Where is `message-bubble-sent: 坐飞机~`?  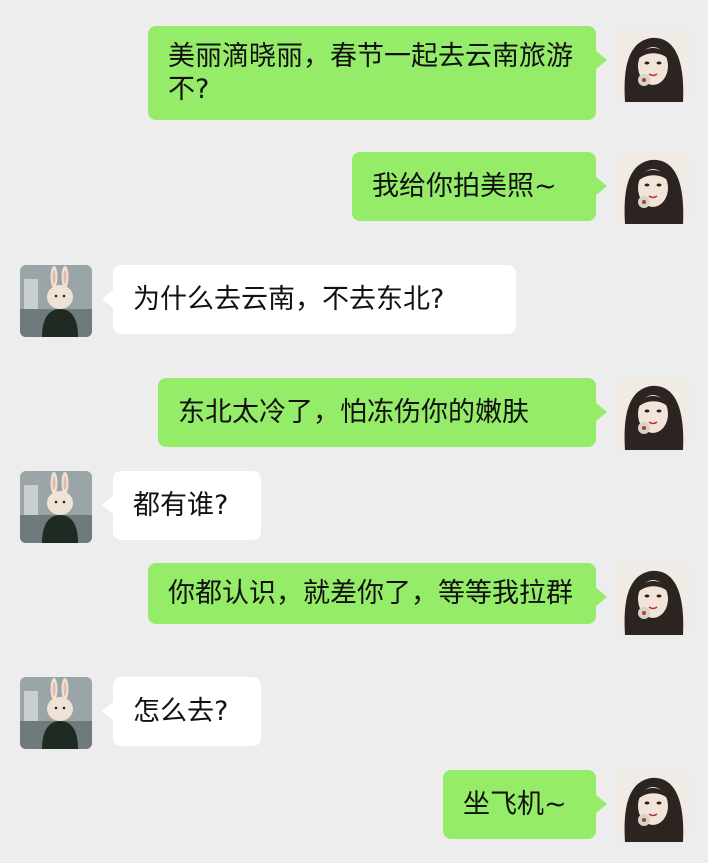
message-bubble-sent: 坐飞机~ is located at coordinates (525, 804).